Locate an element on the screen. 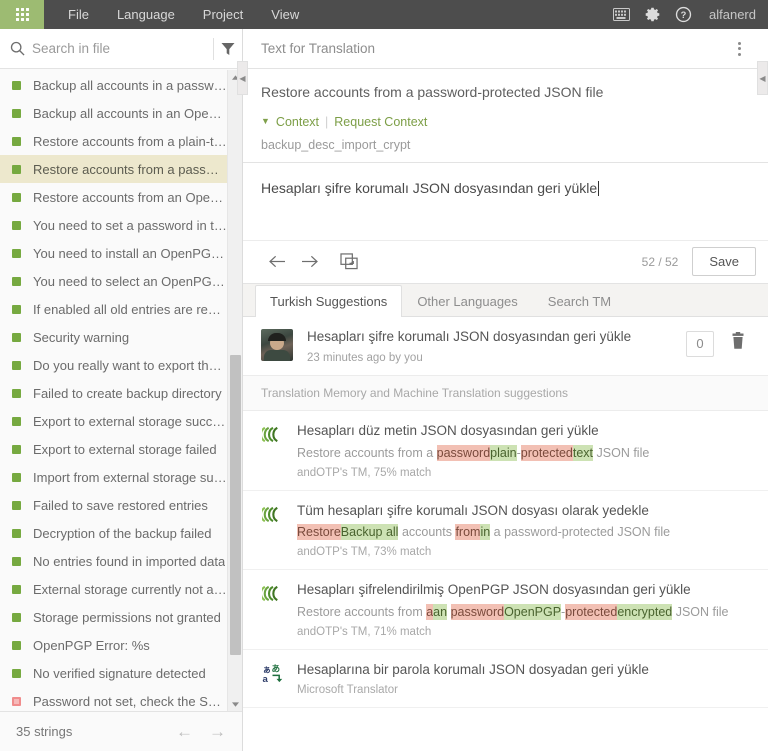  tab-other-languages: Other Languages is located at coordinates (467, 301).